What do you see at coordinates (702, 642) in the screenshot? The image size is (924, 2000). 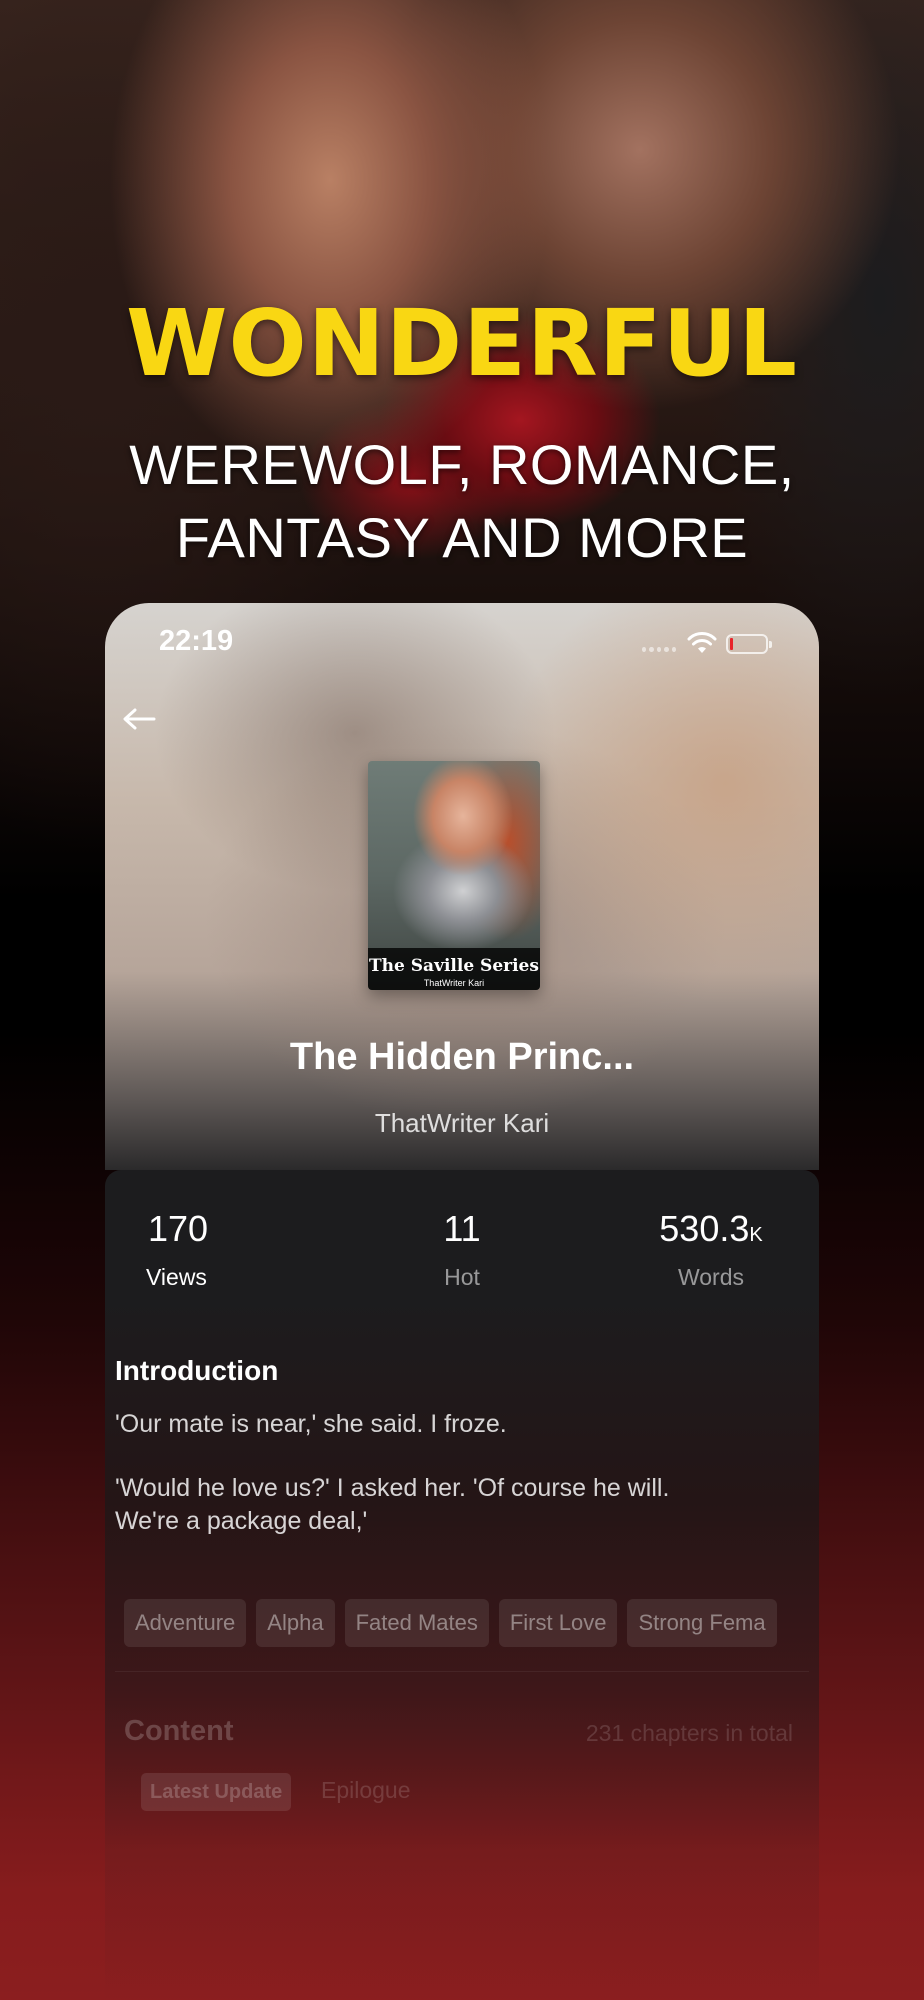 I see `wifi-icon` at bounding box center [702, 642].